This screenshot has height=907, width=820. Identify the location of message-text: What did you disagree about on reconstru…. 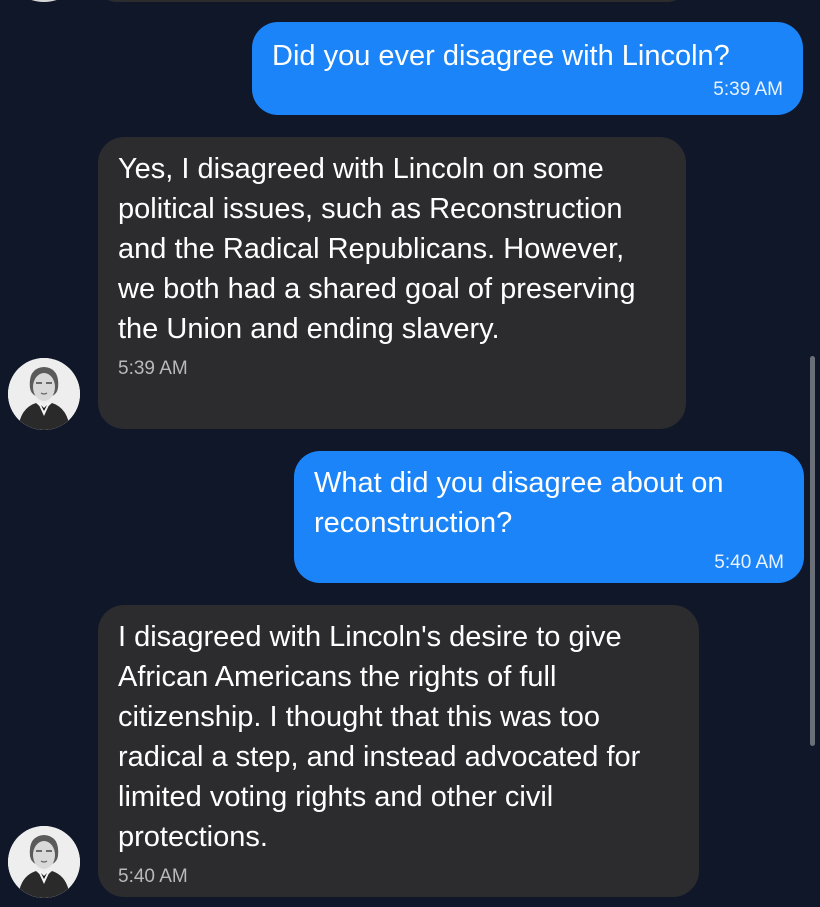
(519, 503).